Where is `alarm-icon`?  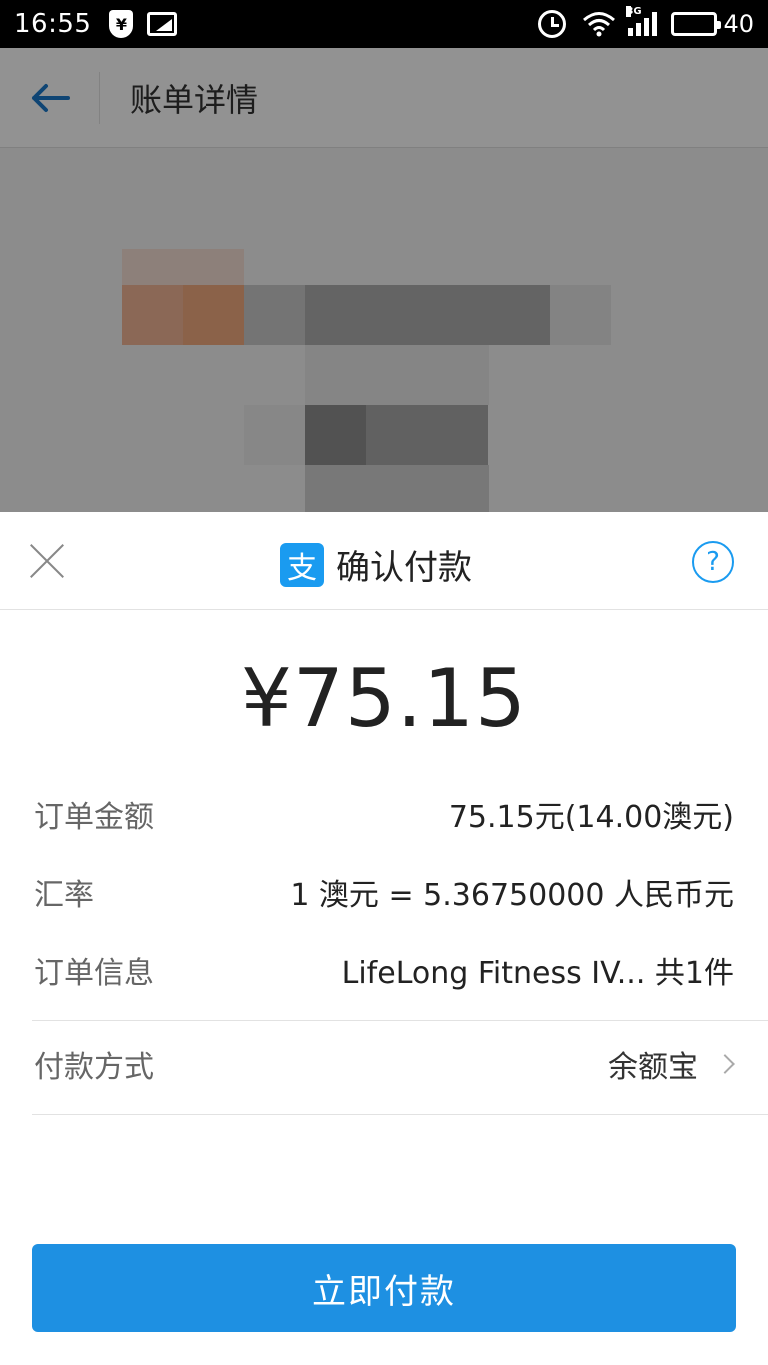 alarm-icon is located at coordinates (552, 24).